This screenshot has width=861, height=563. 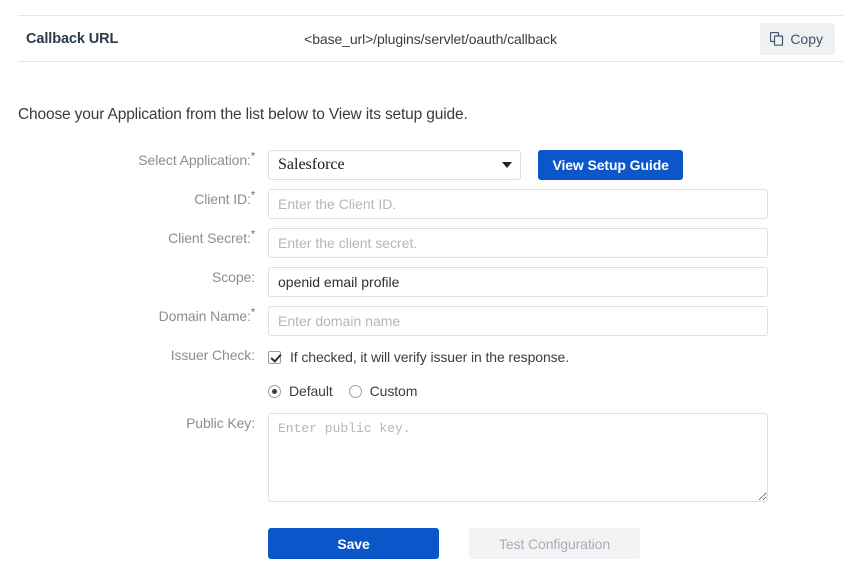 I want to click on public-key-textarea, so click(x=518, y=457).